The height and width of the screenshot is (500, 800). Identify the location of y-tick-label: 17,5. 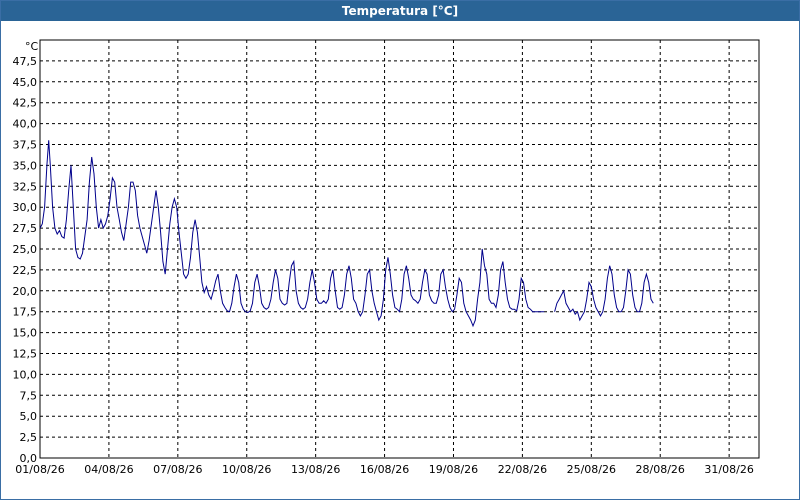
(25, 312).